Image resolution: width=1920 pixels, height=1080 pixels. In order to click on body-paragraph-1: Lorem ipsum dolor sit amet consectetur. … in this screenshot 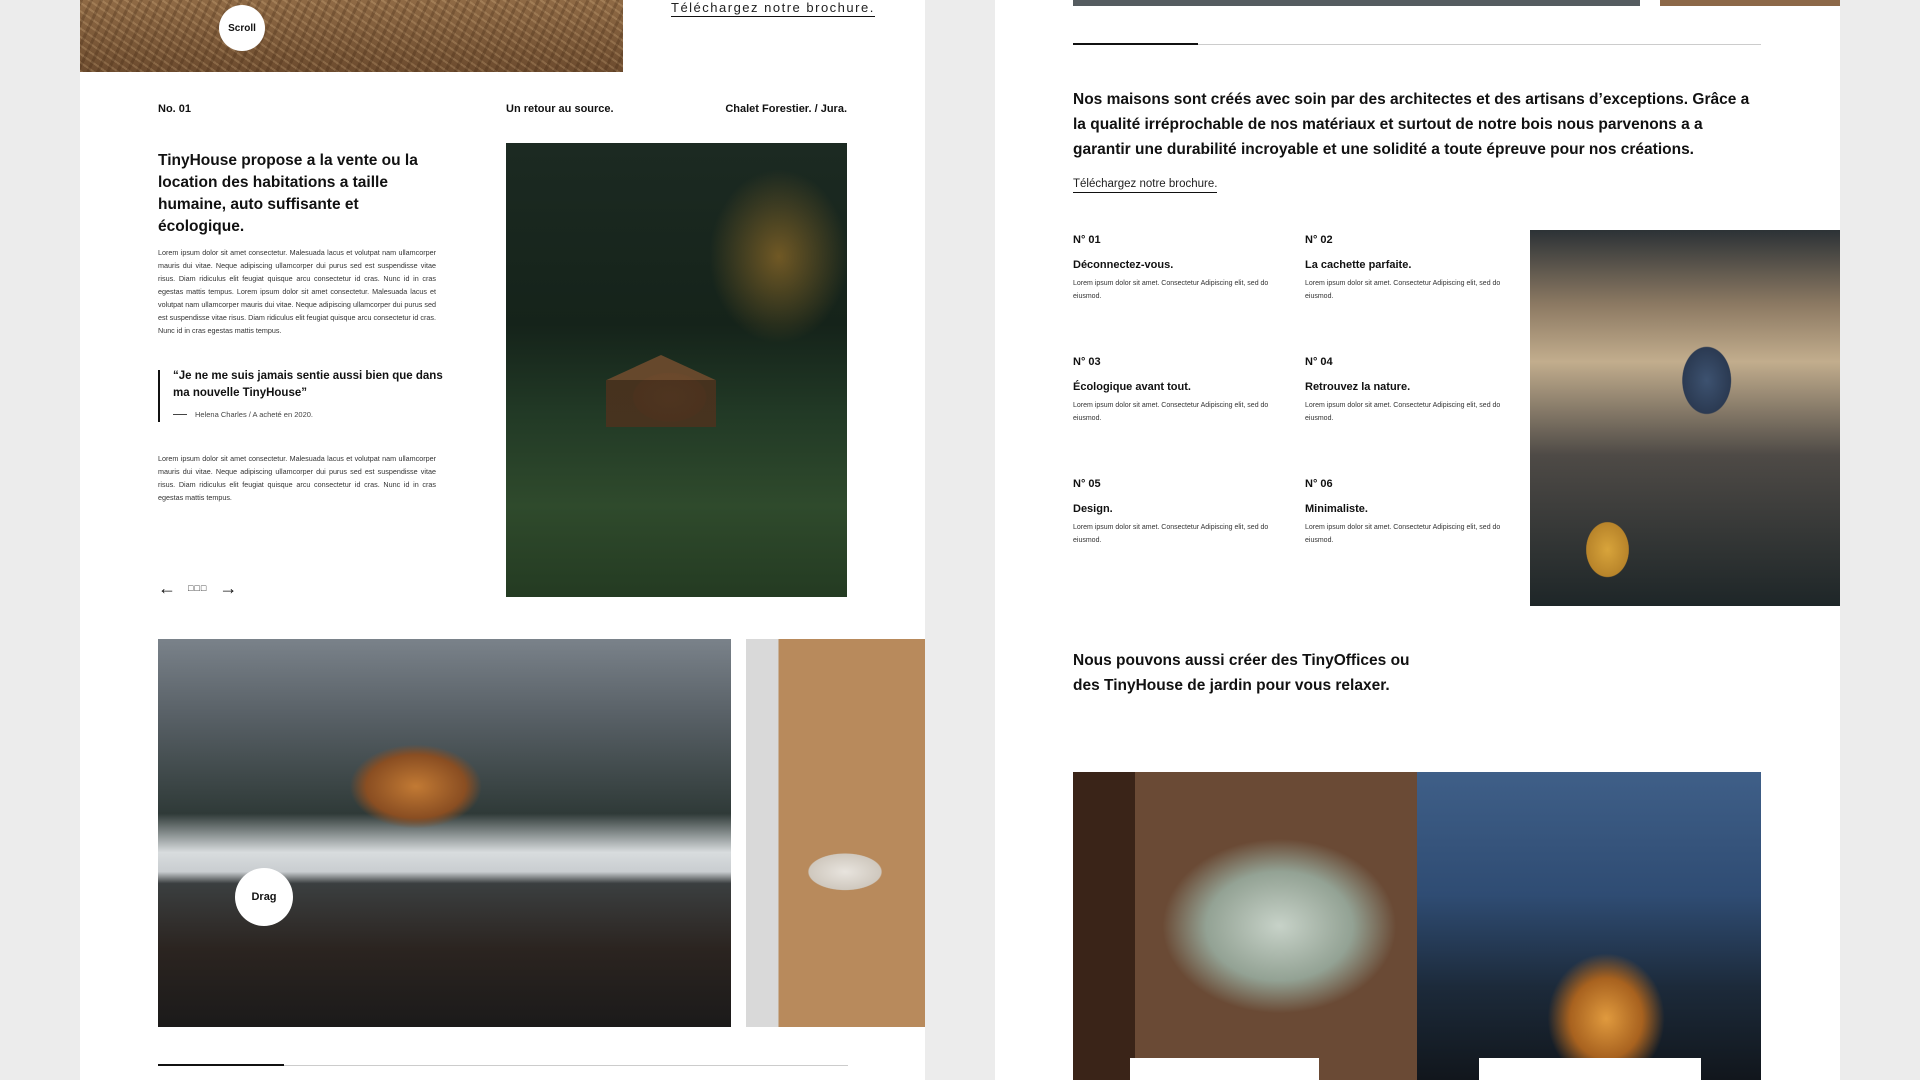, I will do `click(297, 291)`.